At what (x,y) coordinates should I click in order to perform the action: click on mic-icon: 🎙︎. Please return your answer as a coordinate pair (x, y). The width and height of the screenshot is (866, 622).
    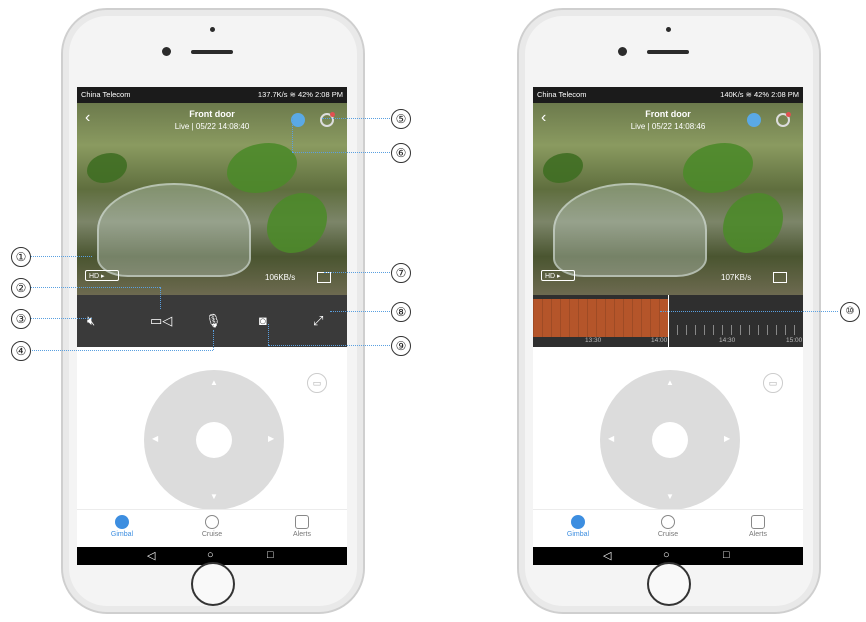
    Looking at the image, I should click on (213, 321).